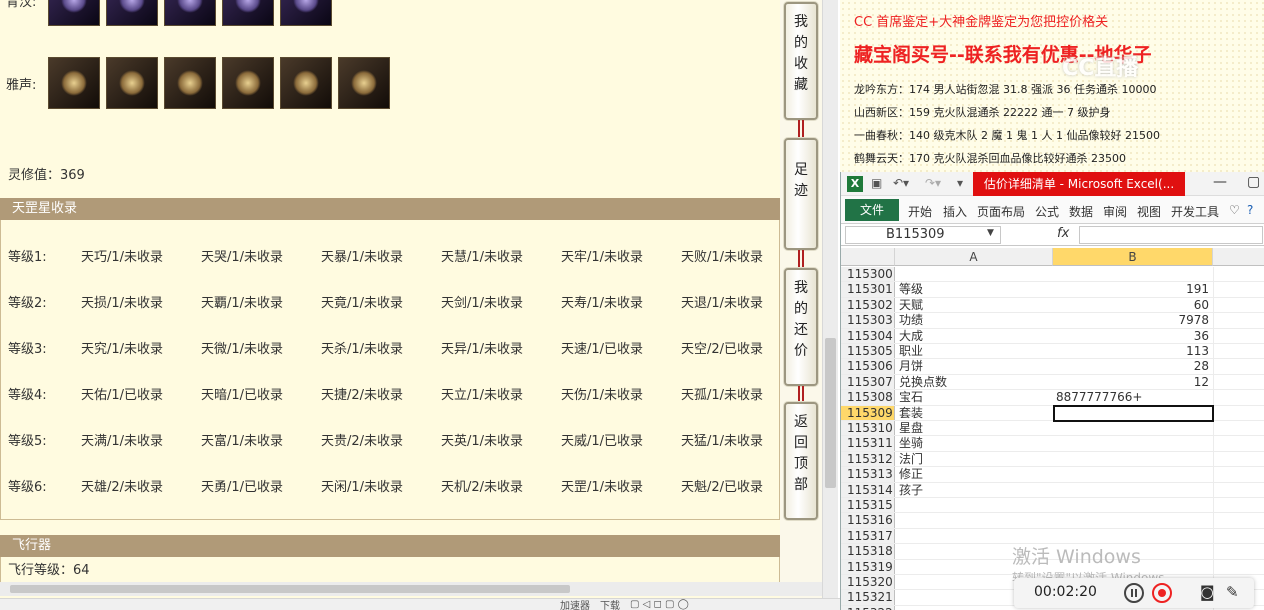 The height and width of the screenshot is (610, 1264). Describe the element at coordinates (868, 474) in the screenshot. I see `row-header: 115313` at that location.